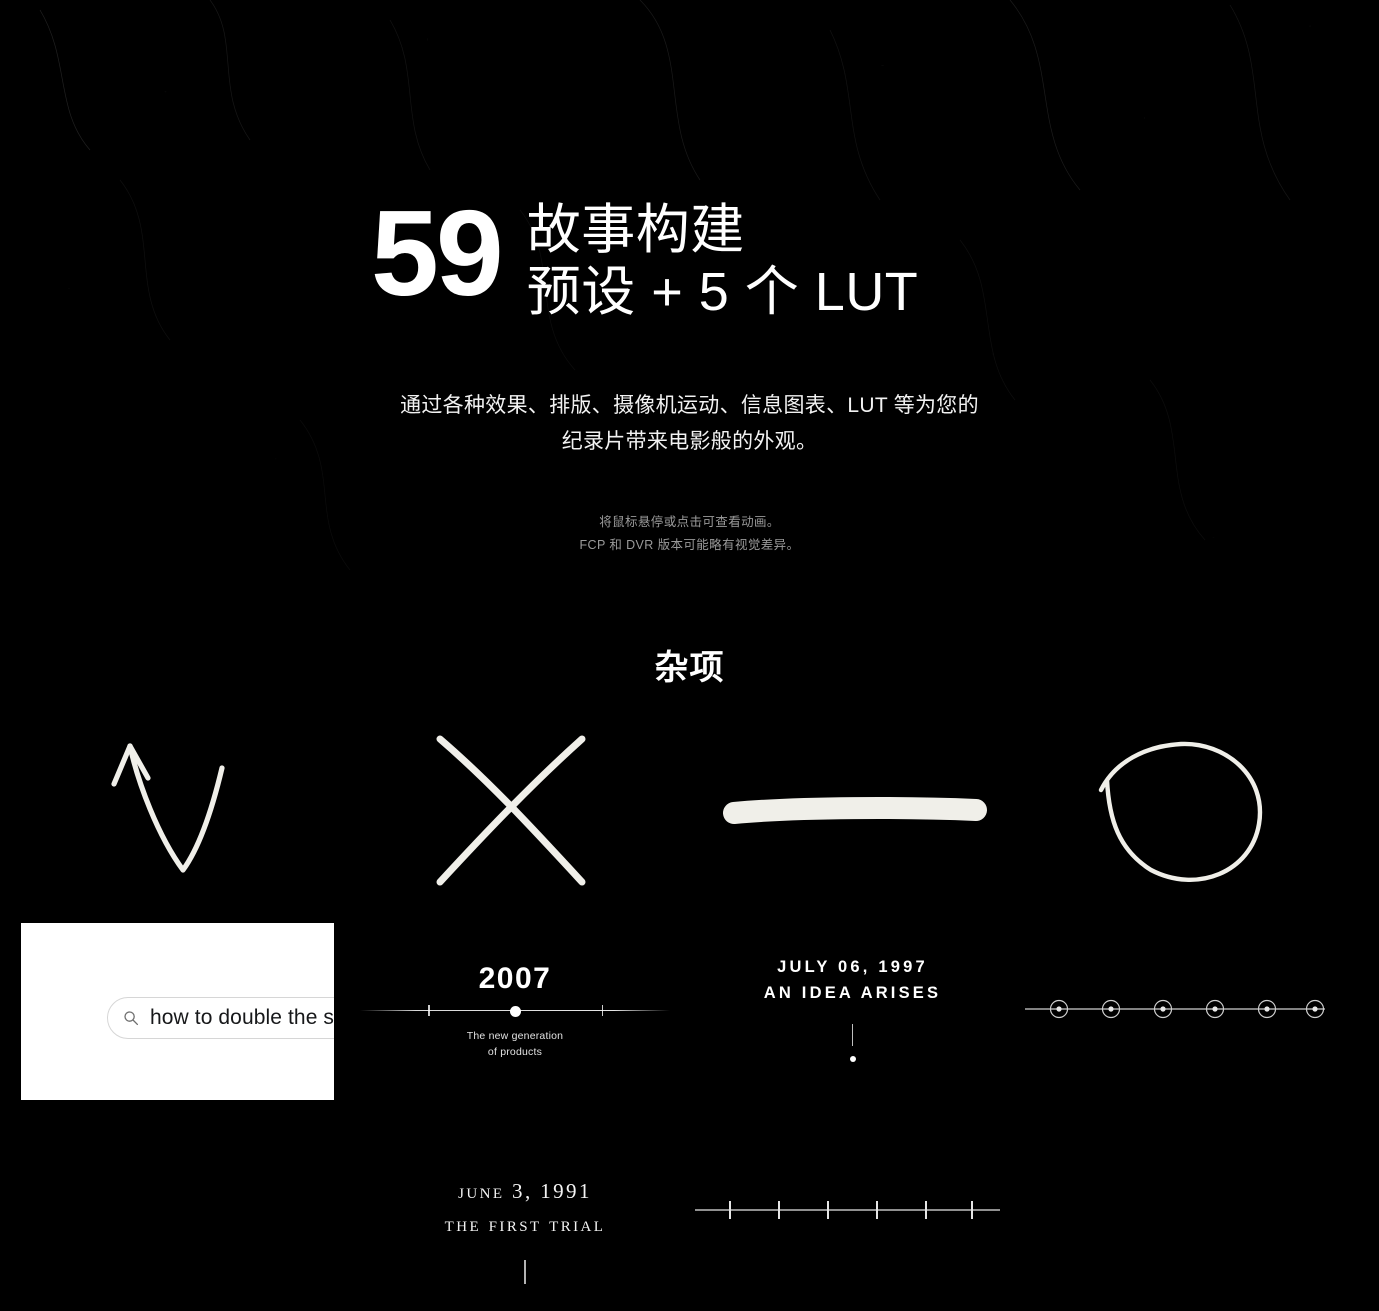 The image size is (1379, 1311). What do you see at coordinates (689, 533) in the screenshot?
I see `hero-hint-note: 将鼠标悬停或点击可查看动画。 FCP 和 DVR 版本可能略有视觉差异。` at bounding box center [689, 533].